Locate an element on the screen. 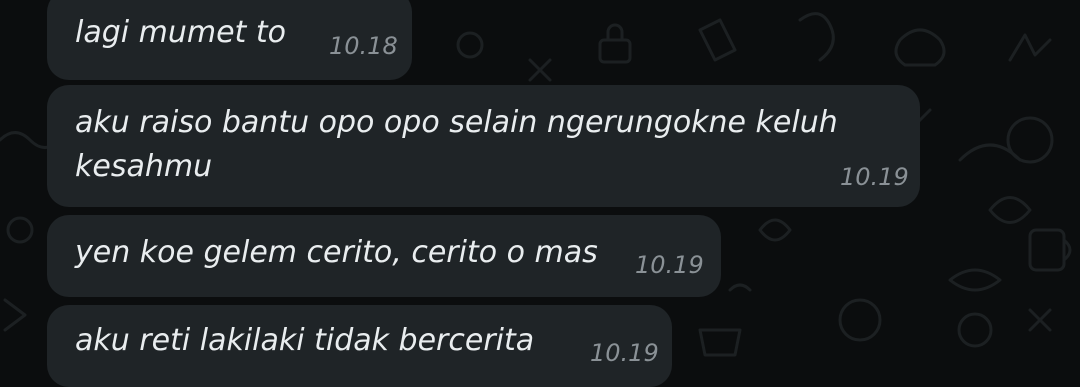  message-timestamp: 10.18 is located at coordinates (363, 46).